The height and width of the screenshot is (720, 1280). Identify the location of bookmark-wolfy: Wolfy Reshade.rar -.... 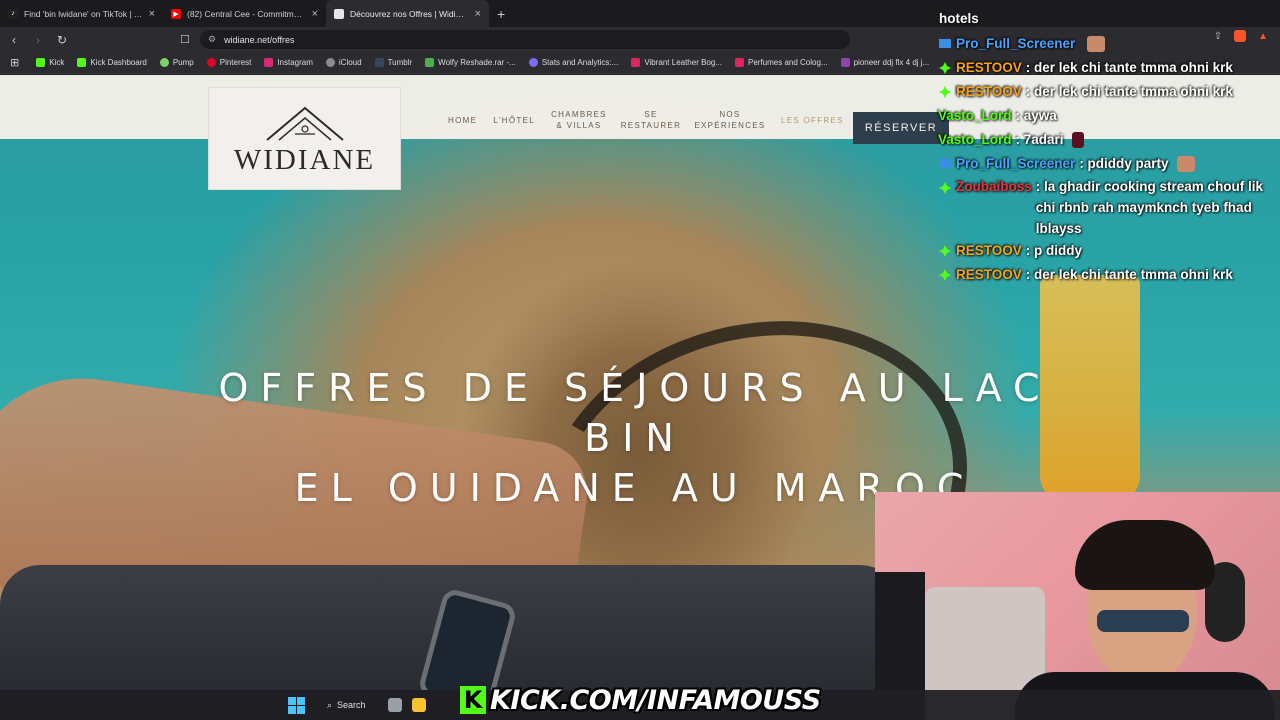
(470, 62).